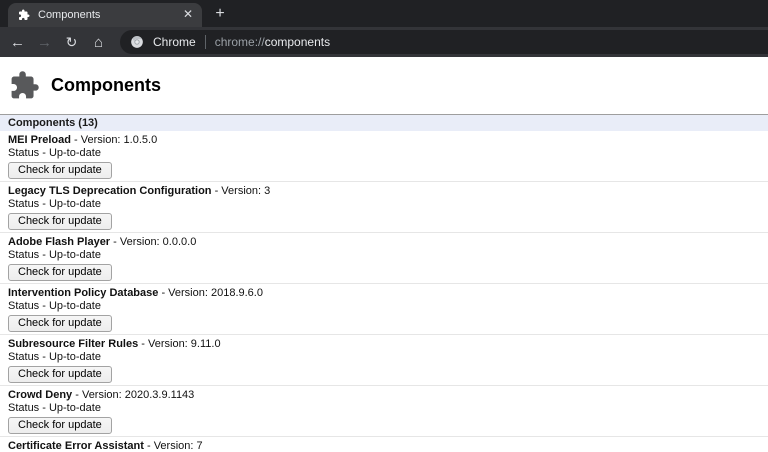  I want to click on address-bar: Chrome chrome:// components, so click(444, 42).